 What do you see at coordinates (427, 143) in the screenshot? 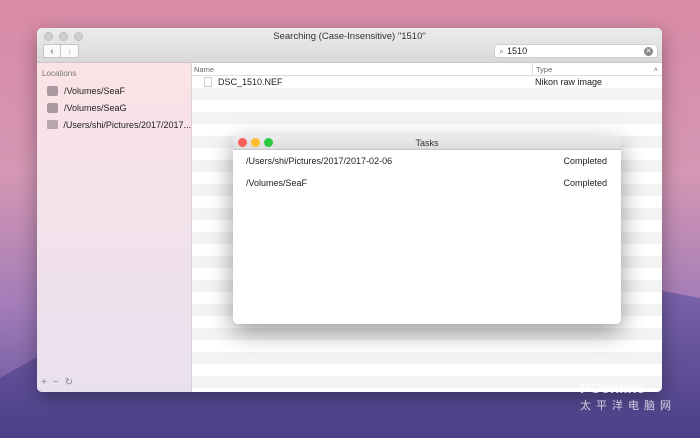
I see `tasks-title: Tasks` at bounding box center [427, 143].